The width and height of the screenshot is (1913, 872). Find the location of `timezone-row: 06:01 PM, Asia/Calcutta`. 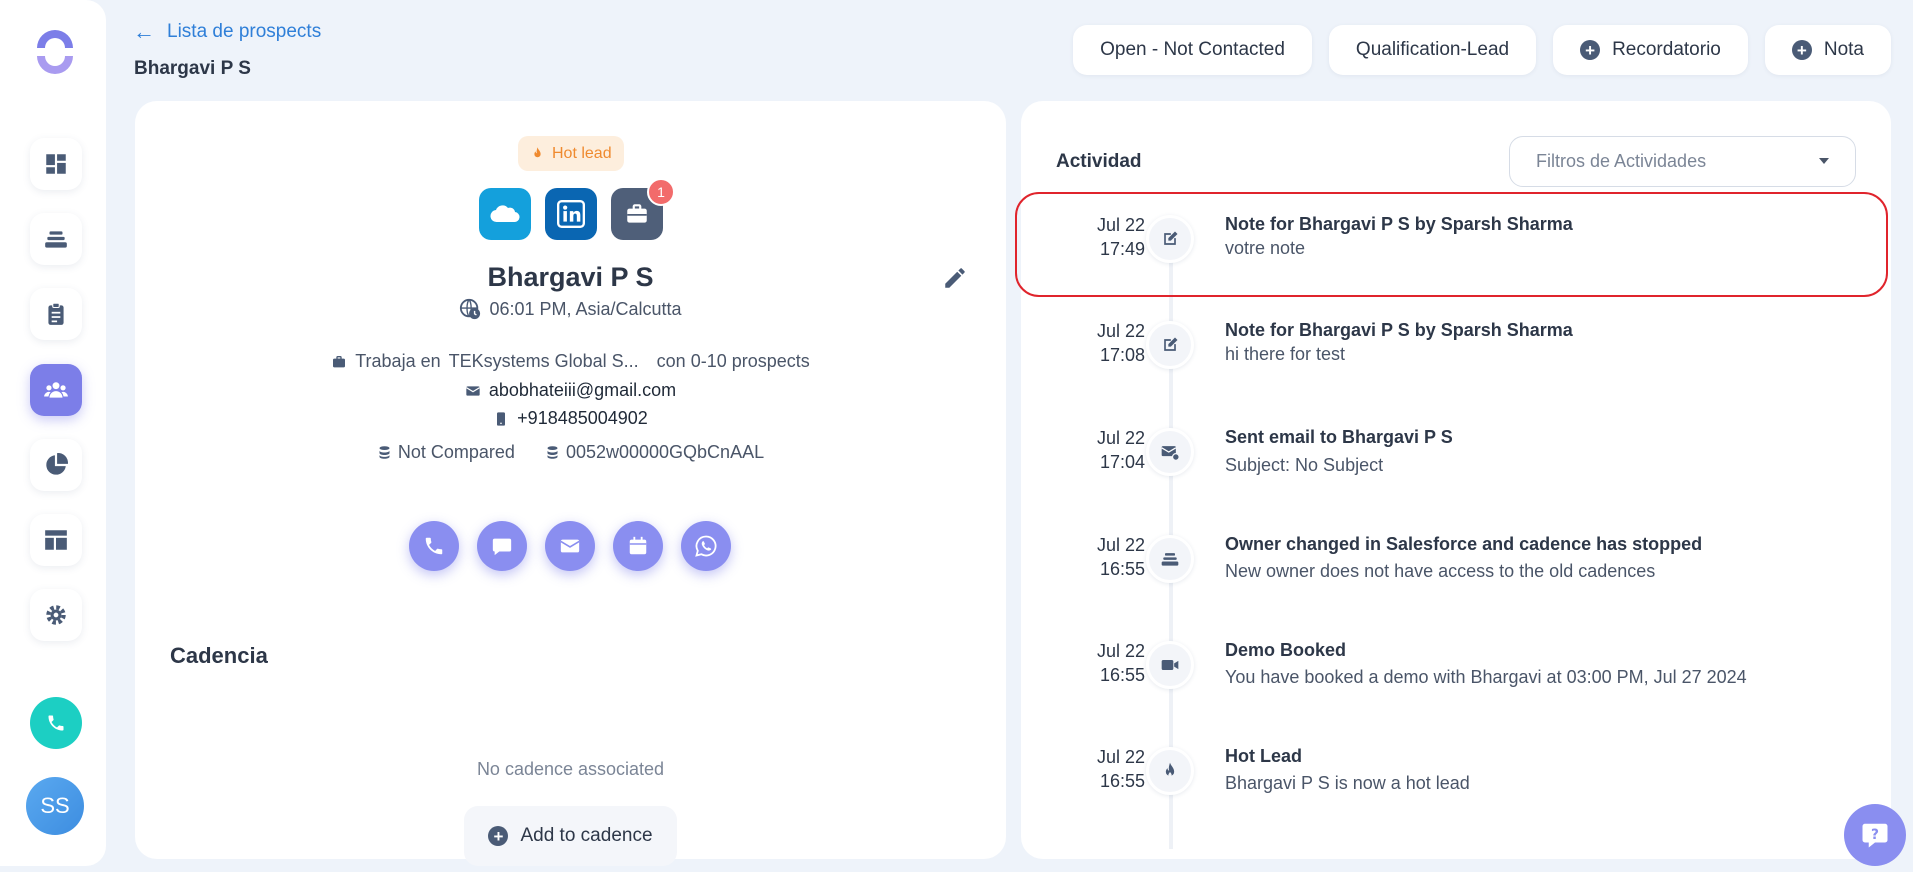

timezone-row: 06:01 PM, Asia/Calcutta is located at coordinates (570, 309).